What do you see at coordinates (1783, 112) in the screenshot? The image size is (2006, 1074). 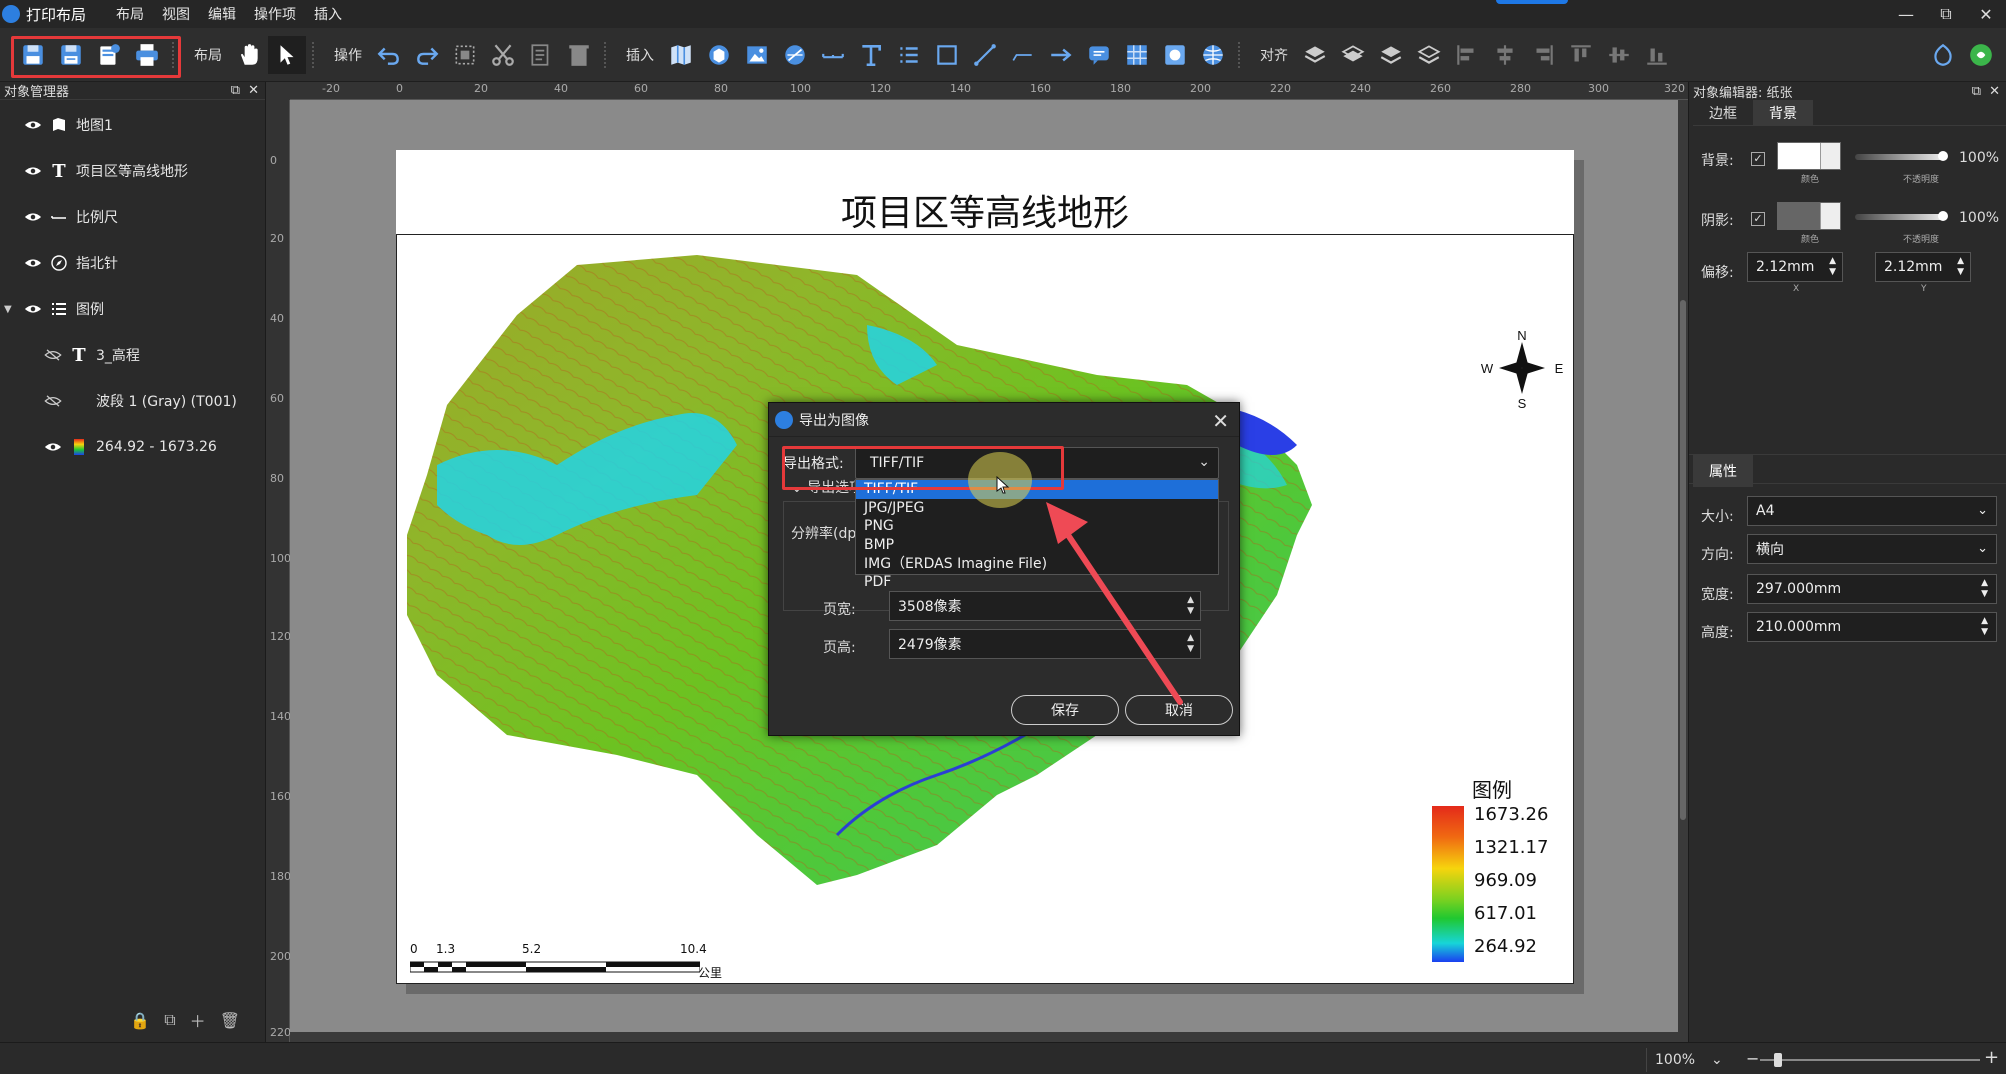 I see `tab-background: 背景` at bounding box center [1783, 112].